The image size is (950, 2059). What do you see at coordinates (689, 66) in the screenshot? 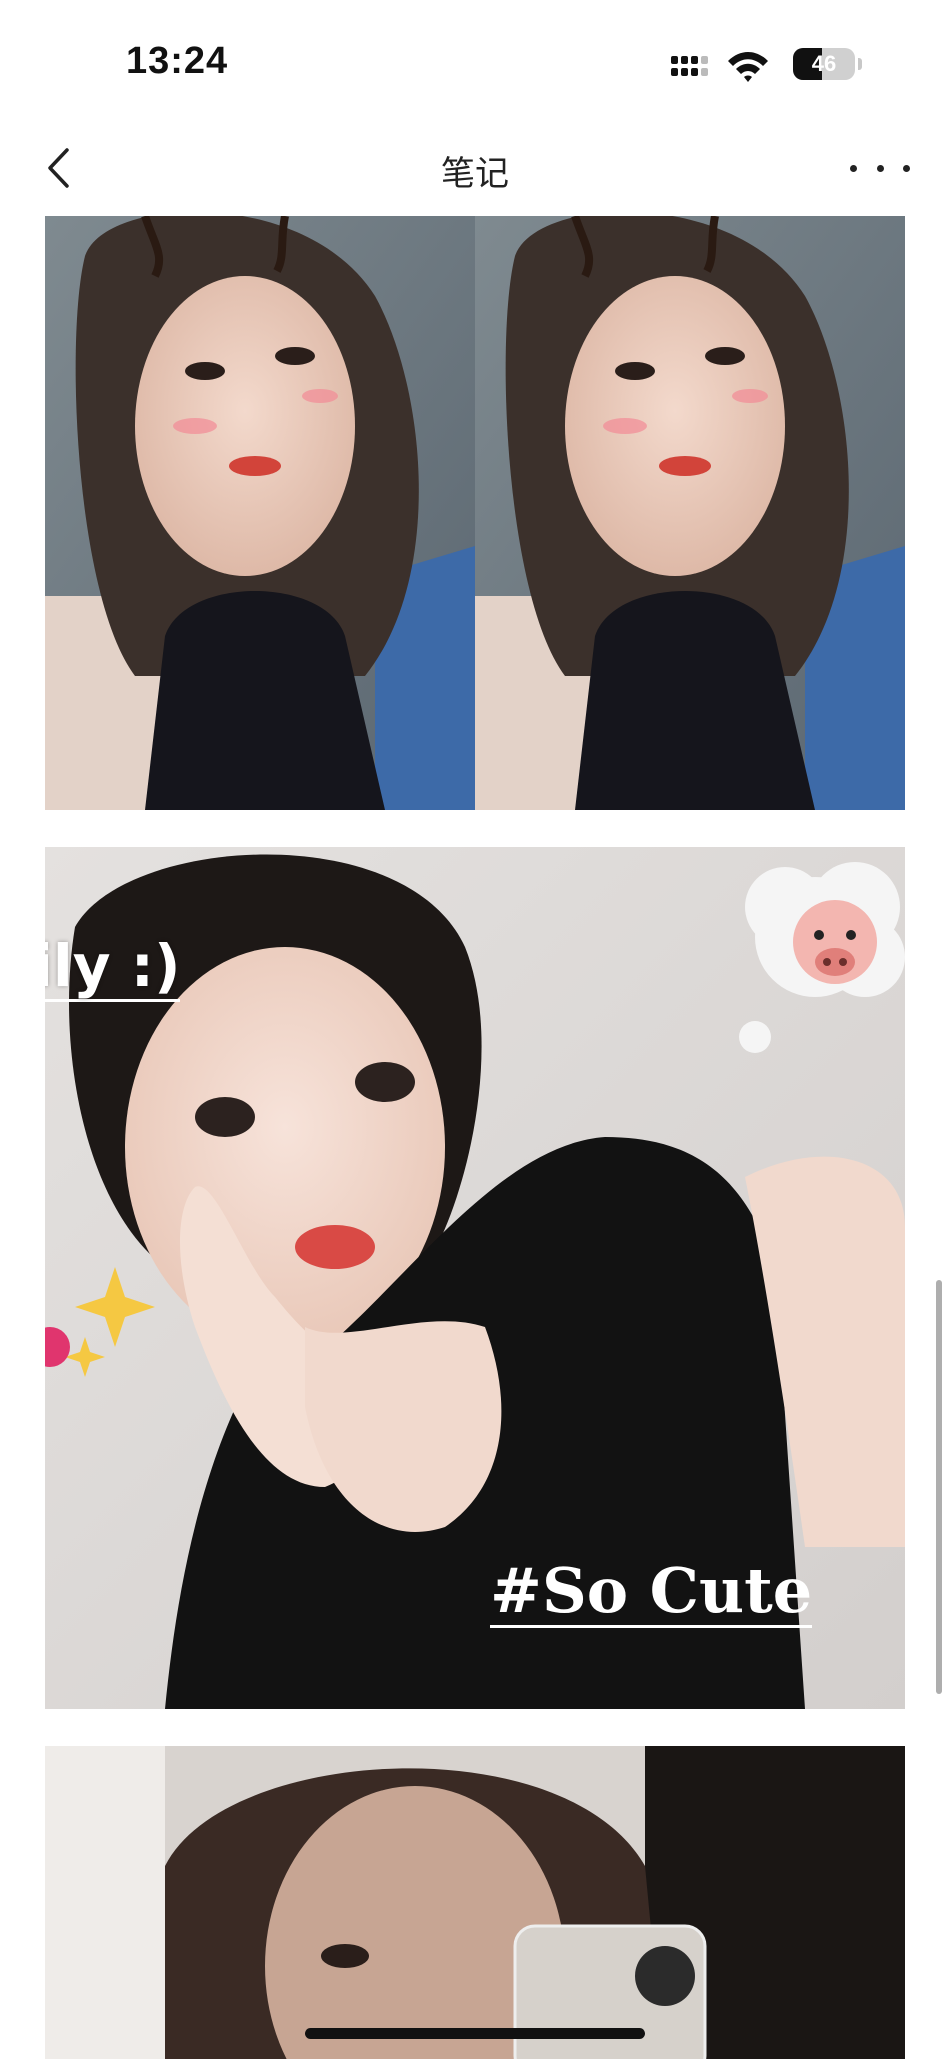
I see `cellular-signal-icon` at bounding box center [689, 66].